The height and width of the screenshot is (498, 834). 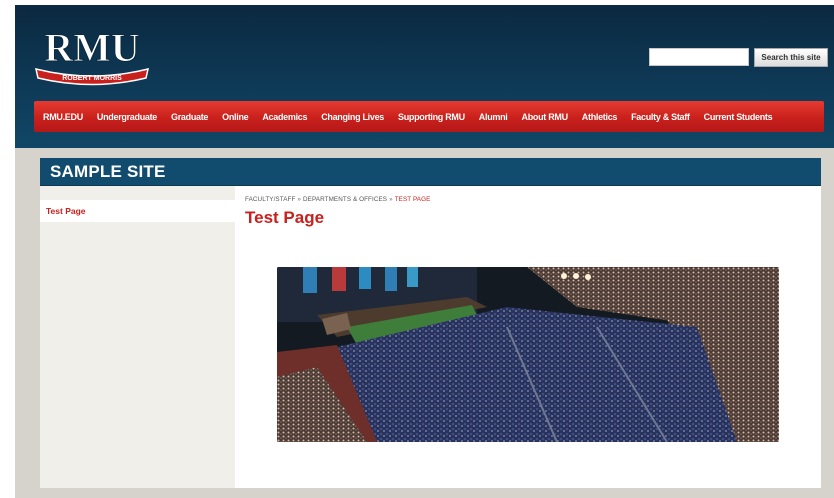 I want to click on sidebar-item-test-page: Test Page, so click(x=137, y=211).